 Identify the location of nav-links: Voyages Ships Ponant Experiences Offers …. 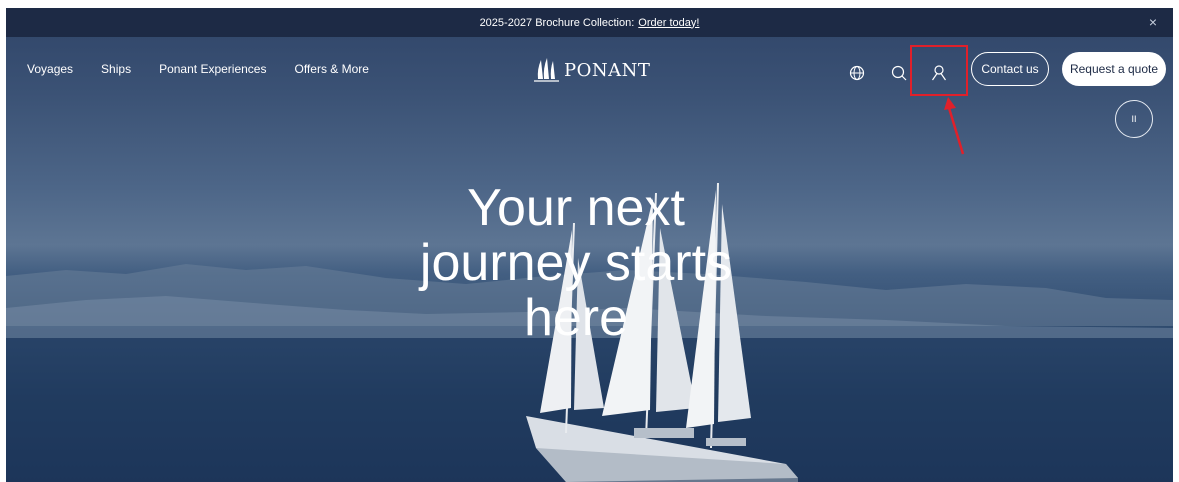
(198, 69).